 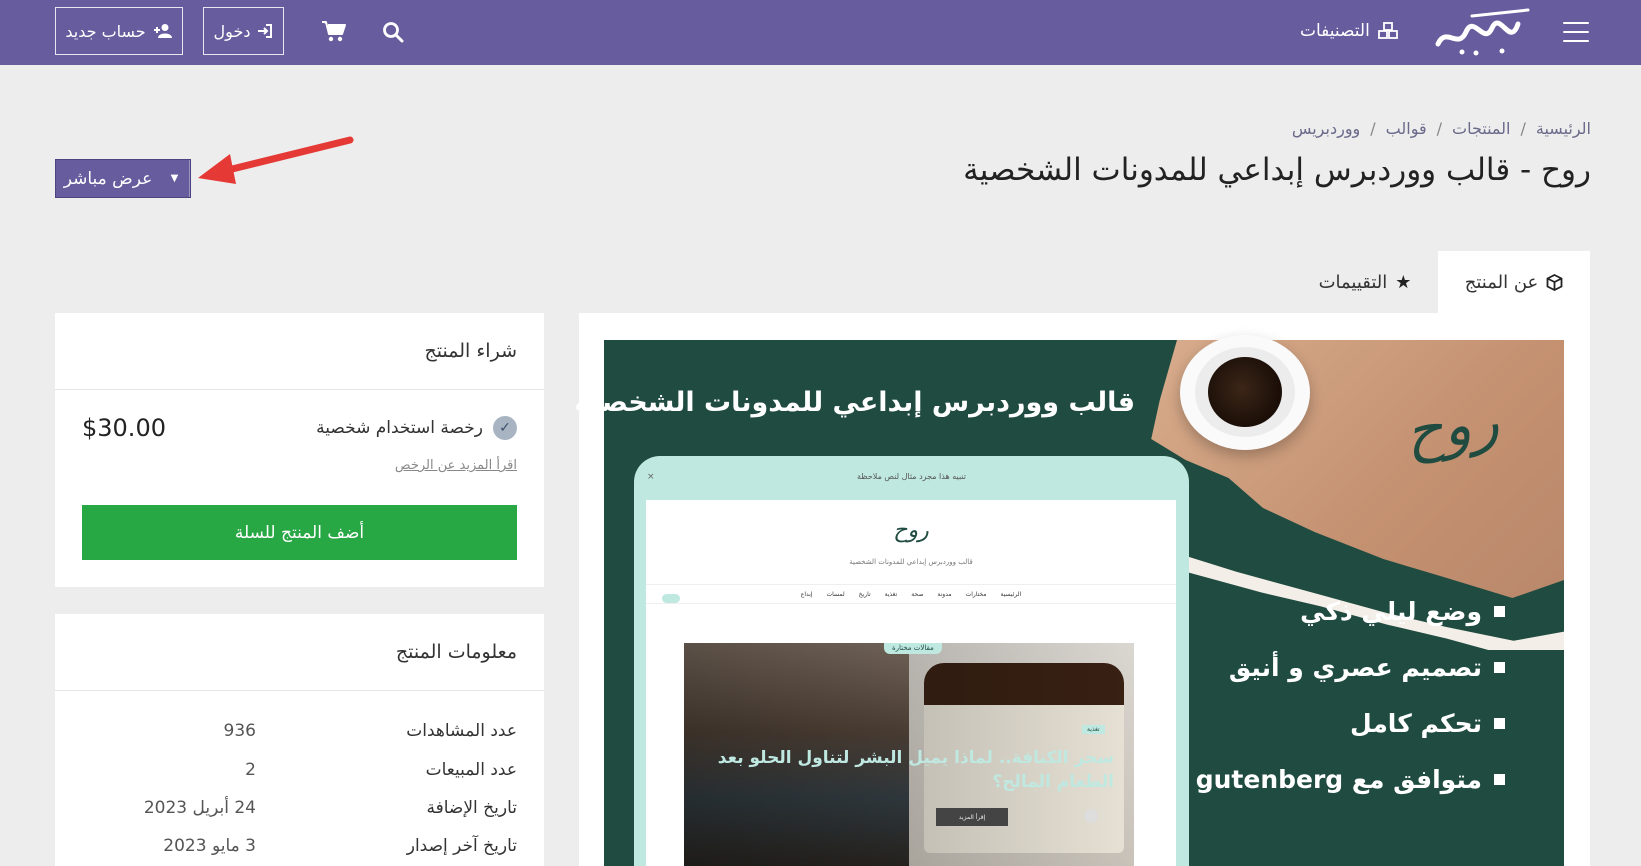 What do you see at coordinates (806, 594) in the screenshot?
I see `mock-nav-item: إبداع` at bounding box center [806, 594].